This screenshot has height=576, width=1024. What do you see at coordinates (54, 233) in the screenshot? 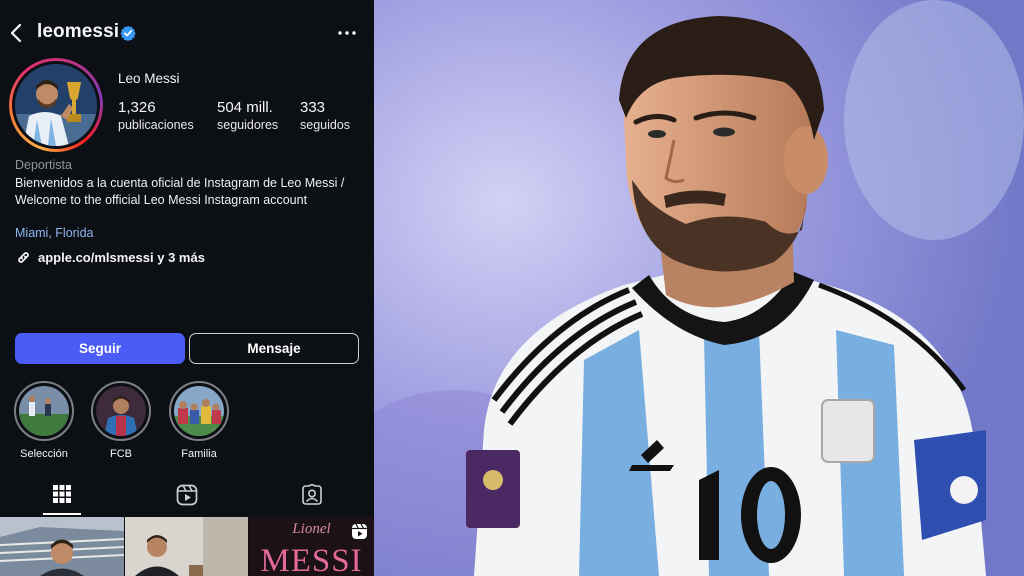
I see `profile-location: Miami, Florida` at bounding box center [54, 233].